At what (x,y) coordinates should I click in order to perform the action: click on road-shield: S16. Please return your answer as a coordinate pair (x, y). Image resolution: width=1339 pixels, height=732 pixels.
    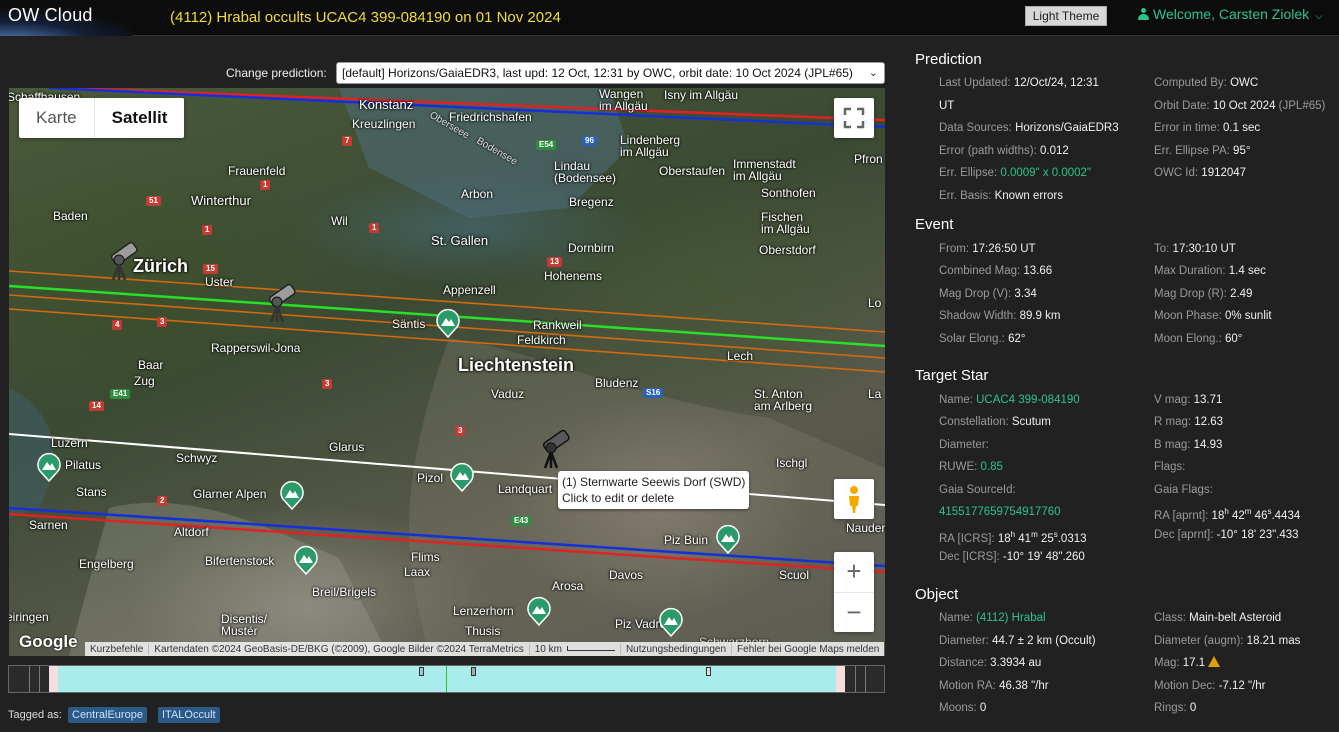
    Looking at the image, I should click on (653, 393).